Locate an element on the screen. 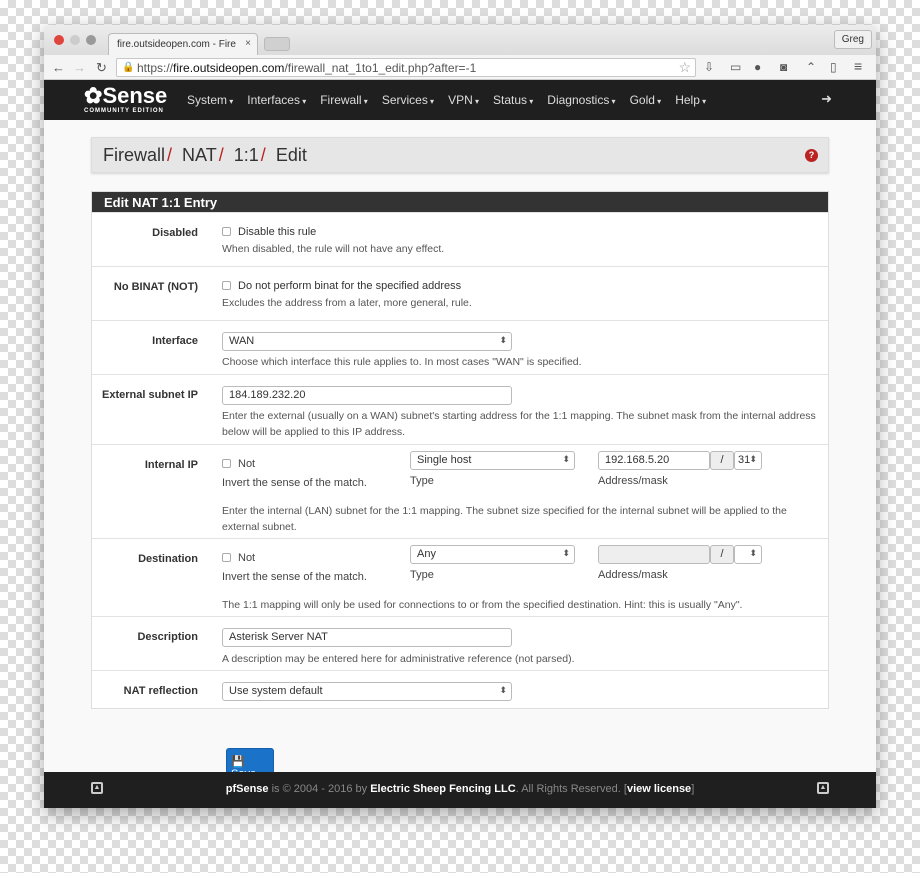  destination-address-input is located at coordinates (654, 554).